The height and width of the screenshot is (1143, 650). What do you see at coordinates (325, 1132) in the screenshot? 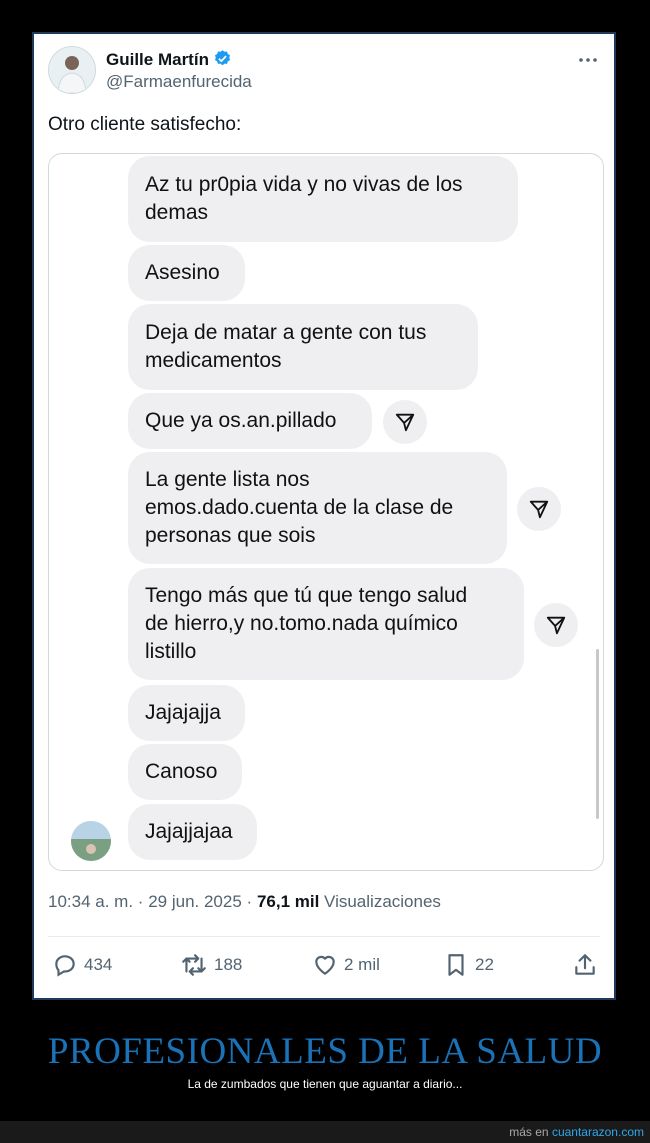
I see `footer: más en cuantarazon.com` at bounding box center [325, 1132].